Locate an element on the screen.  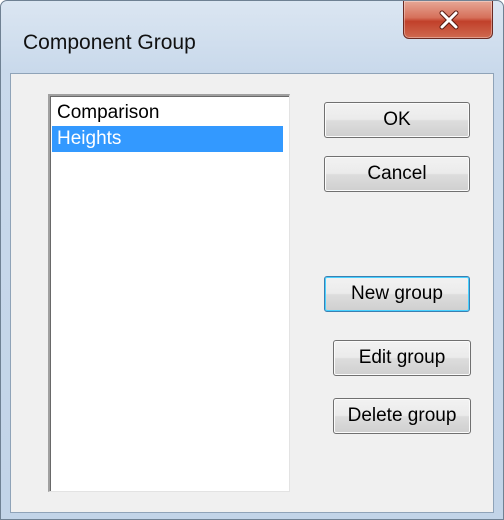
delete-group-button: Delete group is located at coordinates (402, 416).